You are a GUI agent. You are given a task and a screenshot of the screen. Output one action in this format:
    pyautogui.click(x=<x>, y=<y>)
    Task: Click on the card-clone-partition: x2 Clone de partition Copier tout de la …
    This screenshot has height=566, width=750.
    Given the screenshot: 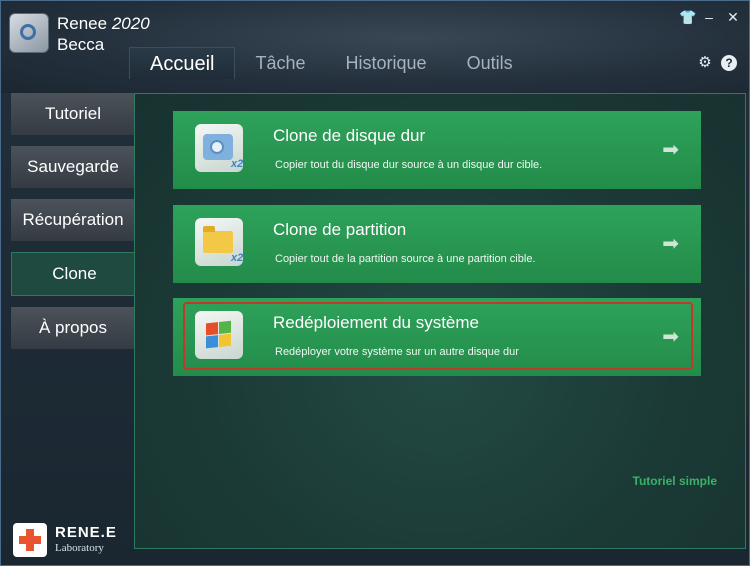 What is the action you would take?
    pyautogui.click(x=437, y=244)
    